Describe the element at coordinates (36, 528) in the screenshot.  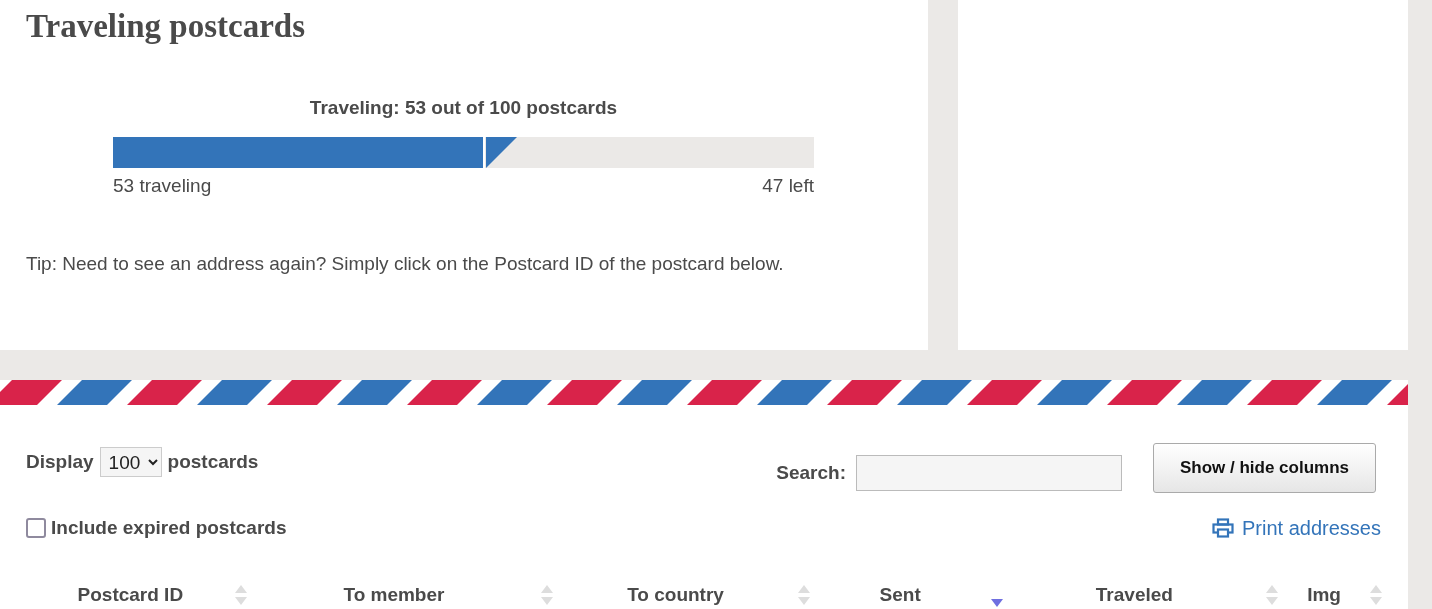
I see `checkbox` at that location.